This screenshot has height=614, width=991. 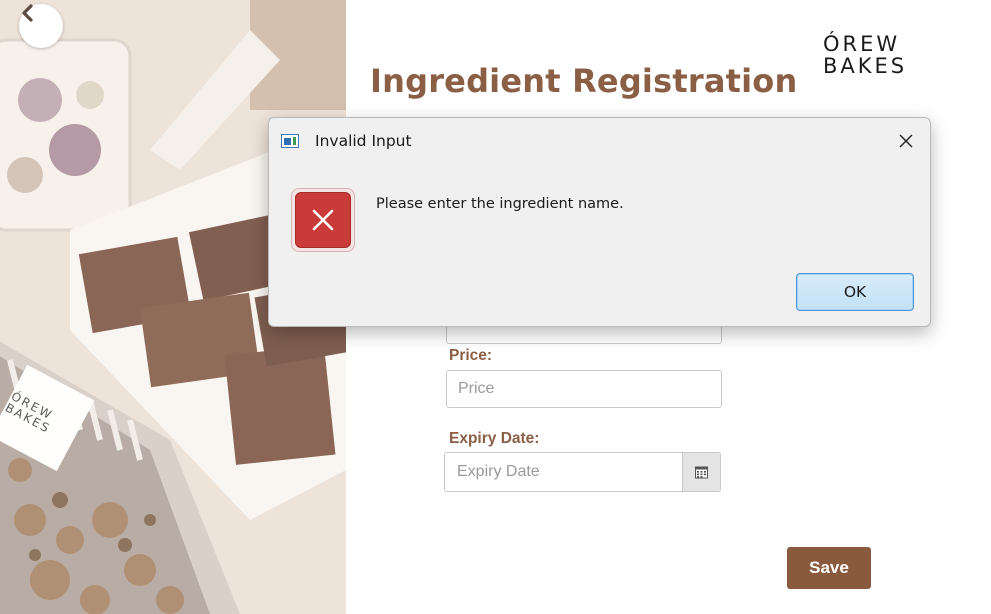 I want to click on app-window-icon, so click(x=290, y=141).